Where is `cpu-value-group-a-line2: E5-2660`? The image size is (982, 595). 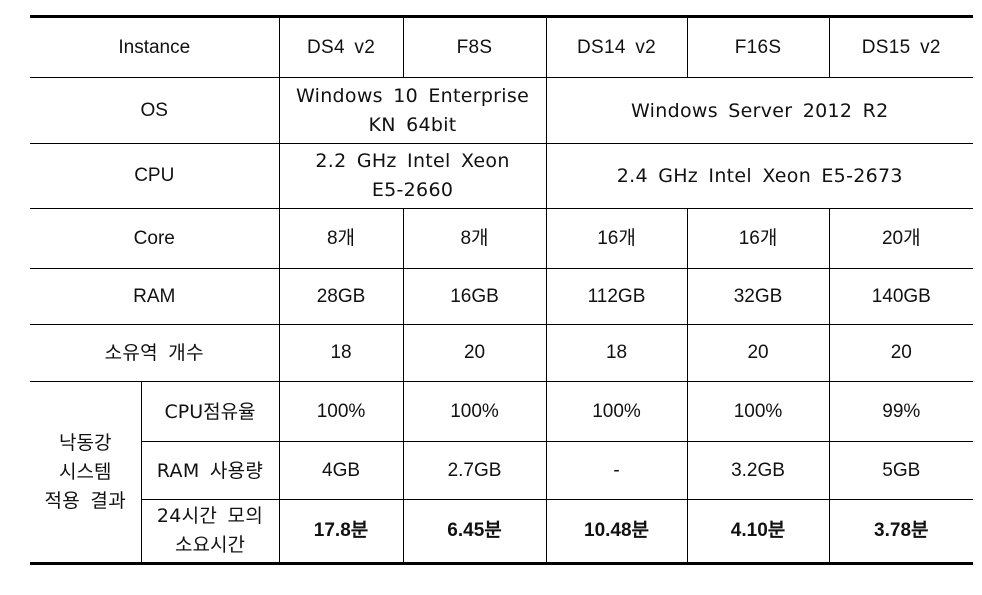
cpu-value-group-a-line2: E5-2660 is located at coordinates (412, 190).